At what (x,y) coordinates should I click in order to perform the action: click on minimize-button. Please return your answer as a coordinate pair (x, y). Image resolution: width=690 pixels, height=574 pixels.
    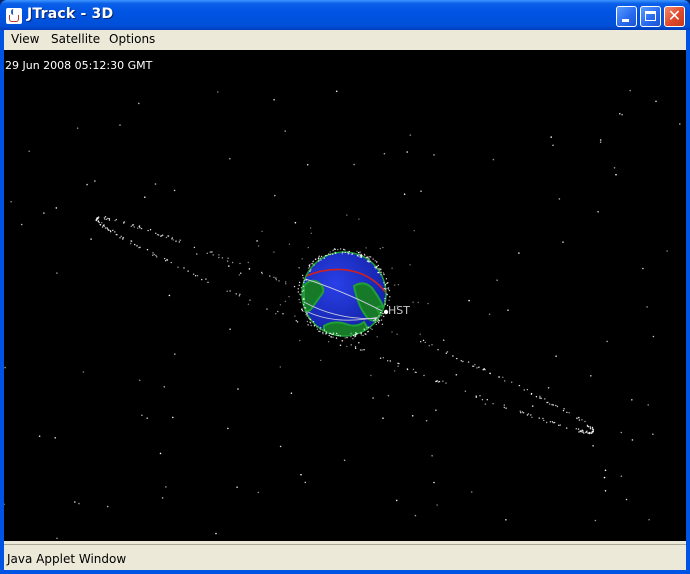
    Looking at the image, I should click on (626, 16).